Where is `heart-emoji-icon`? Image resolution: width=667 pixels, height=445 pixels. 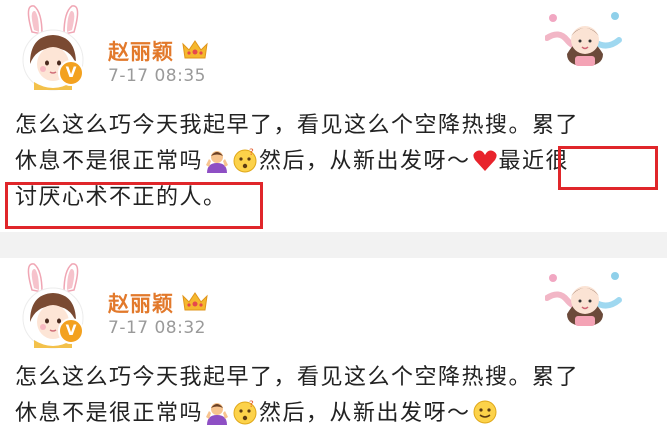 heart-emoji-icon is located at coordinates (484, 160).